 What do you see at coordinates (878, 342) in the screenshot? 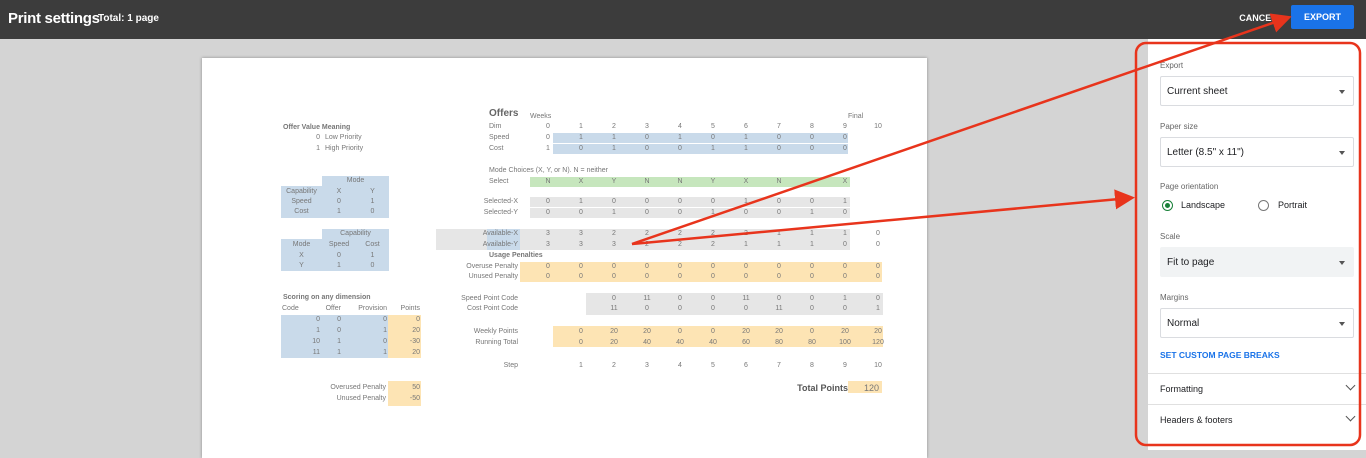
I see `running-value: 120` at bounding box center [878, 342].